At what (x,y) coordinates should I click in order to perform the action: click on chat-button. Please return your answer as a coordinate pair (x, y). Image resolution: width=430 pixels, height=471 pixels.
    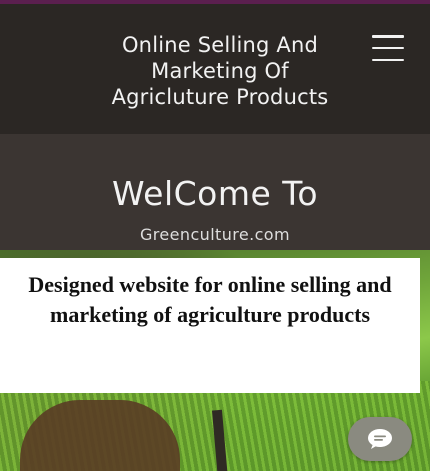
    Looking at the image, I should click on (380, 439).